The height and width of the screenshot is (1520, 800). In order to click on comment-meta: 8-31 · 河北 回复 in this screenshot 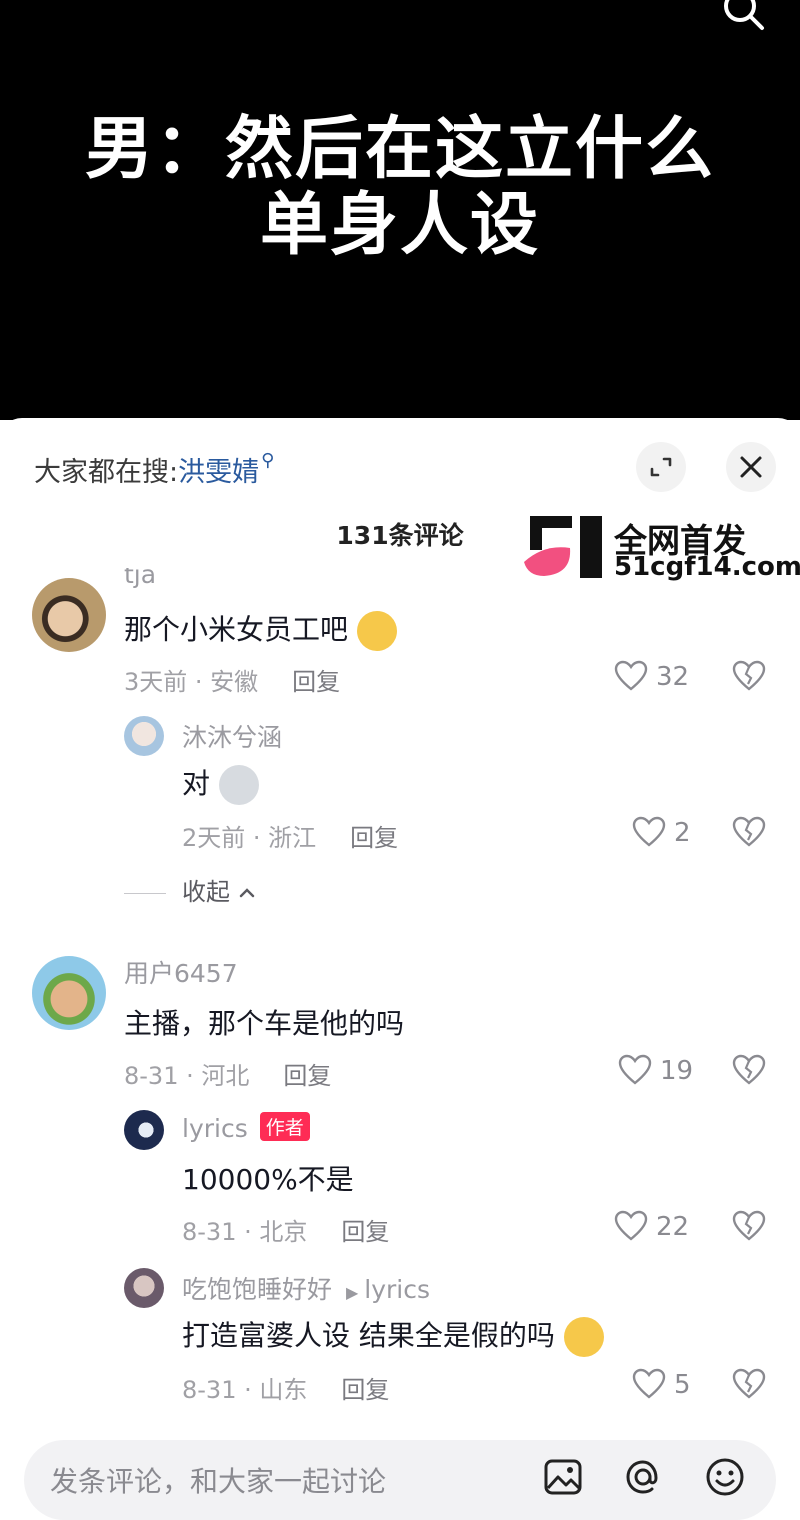, I will do `click(227, 1073)`.